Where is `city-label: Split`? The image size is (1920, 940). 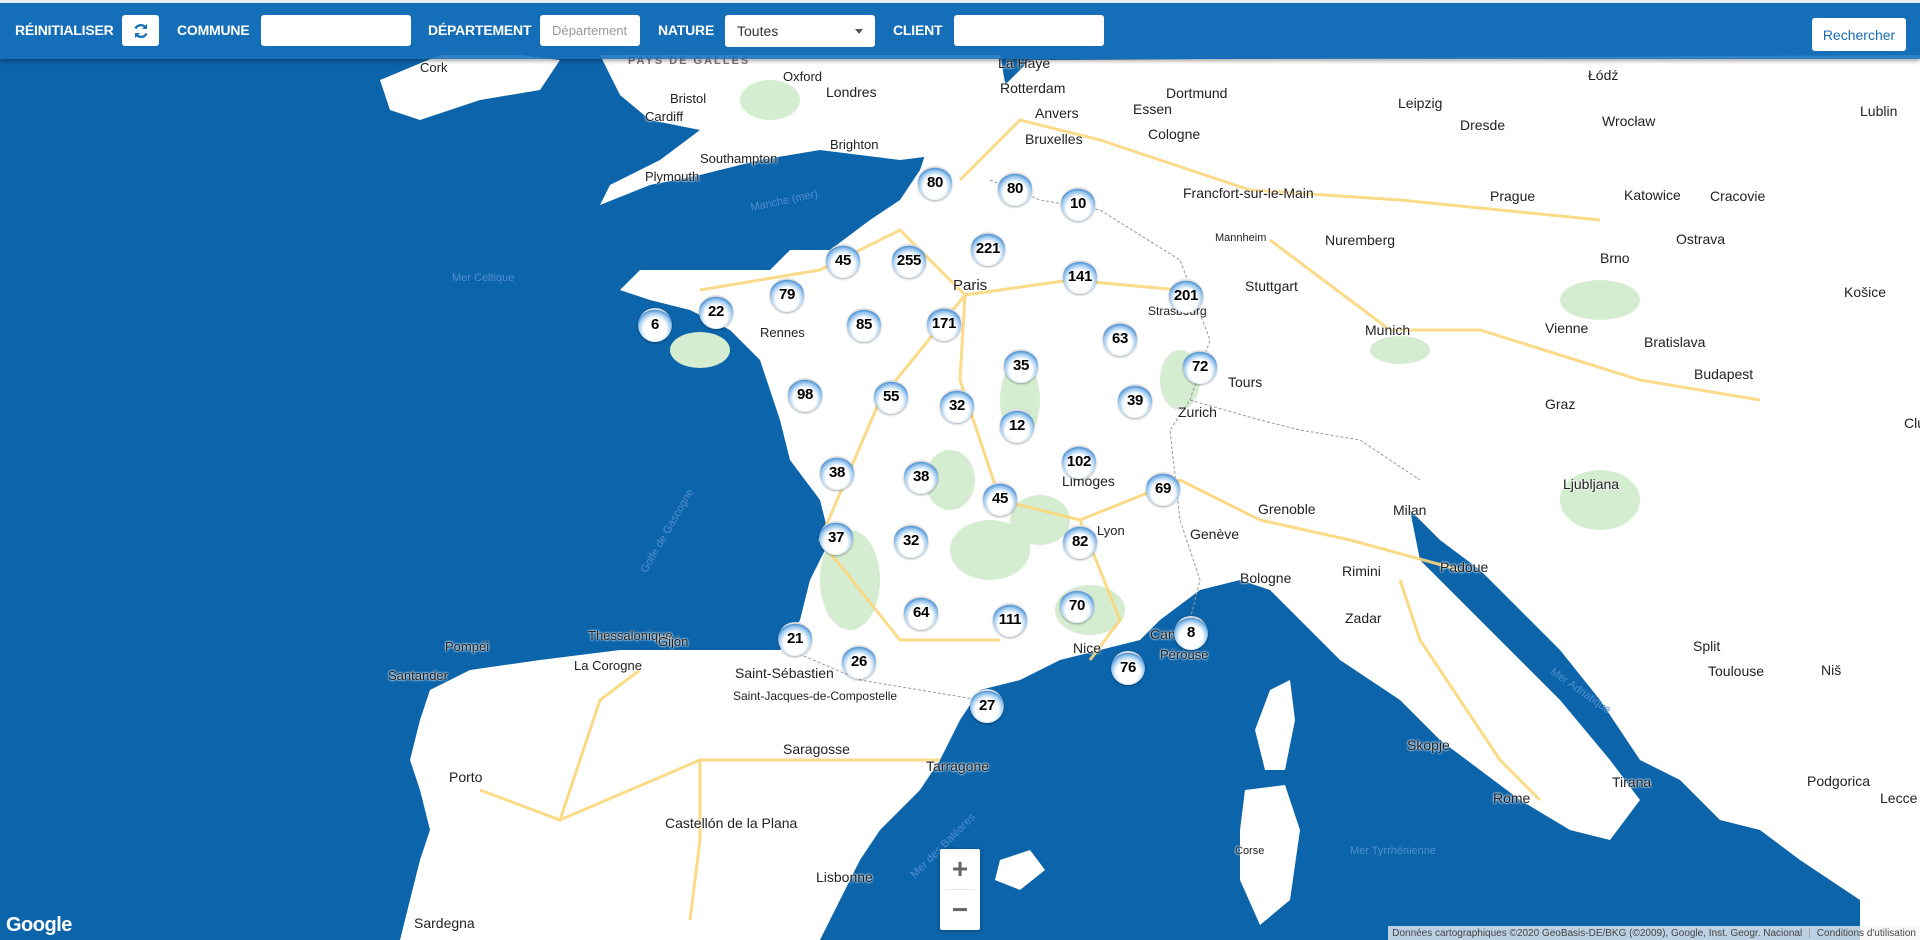
city-label: Split is located at coordinates (1707, 646).